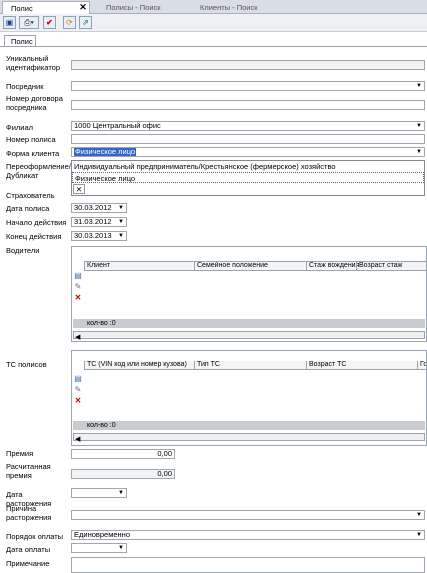 The width and height of the screenshot is (427, 573). I want to click on payment-date-label: Дата оплаты, so click(28, 549).